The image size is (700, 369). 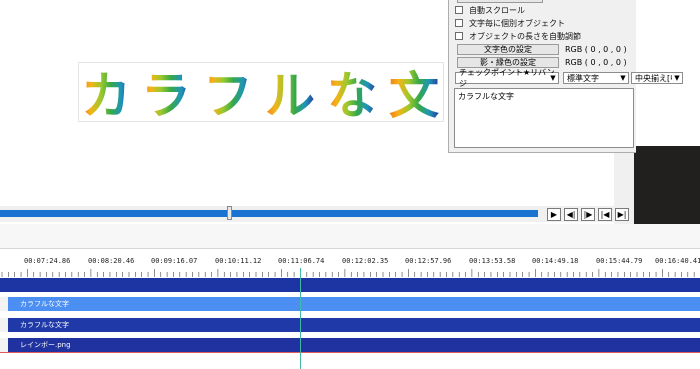 What do you see at coordinates (497, 10) in the screenshot?
I see `auto-scroll-label: 自動スクロール` at bounding box center [497, 10].